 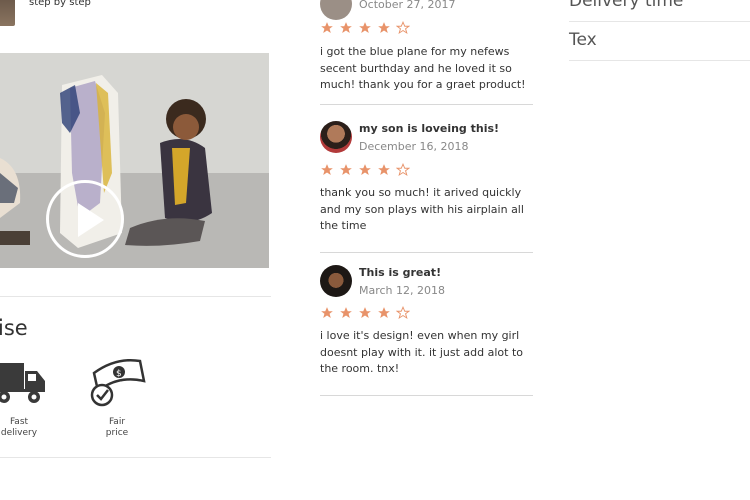 What do you see at coordinates (429, 128) in the screenshot?
I see `review-title: my son is loveing this!` at bounding box center [429, 128].